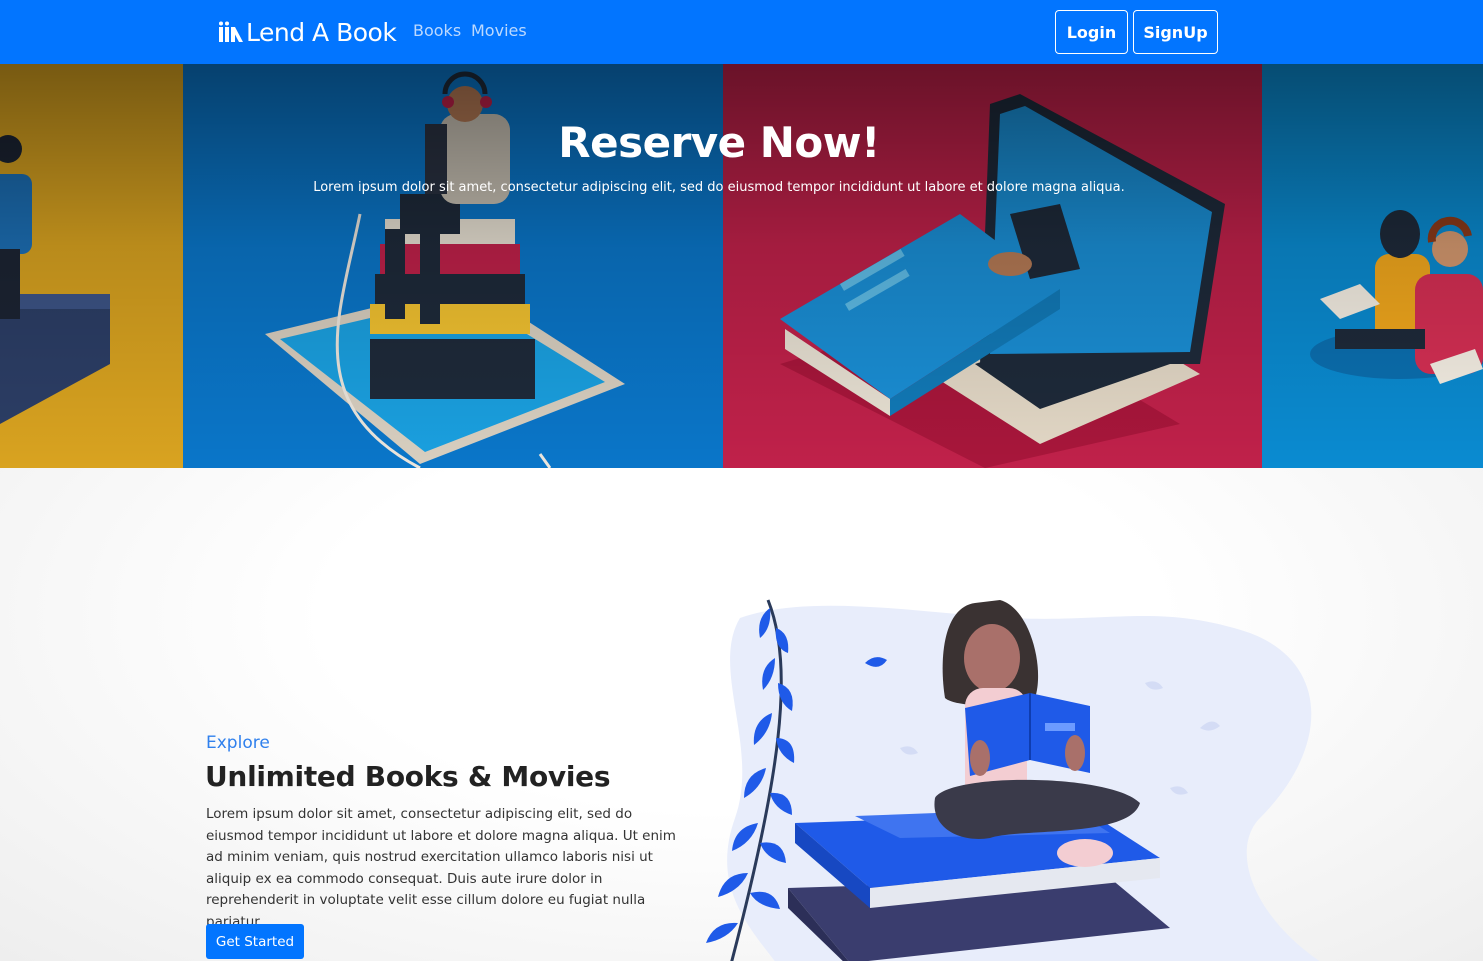 Image resolution: width=1483 pixels, height=961 pixels. What do you see at coordinates (255, 941) in the screenshot?
I see `get-started-button: Get Started` at bounding box center [255, 941].